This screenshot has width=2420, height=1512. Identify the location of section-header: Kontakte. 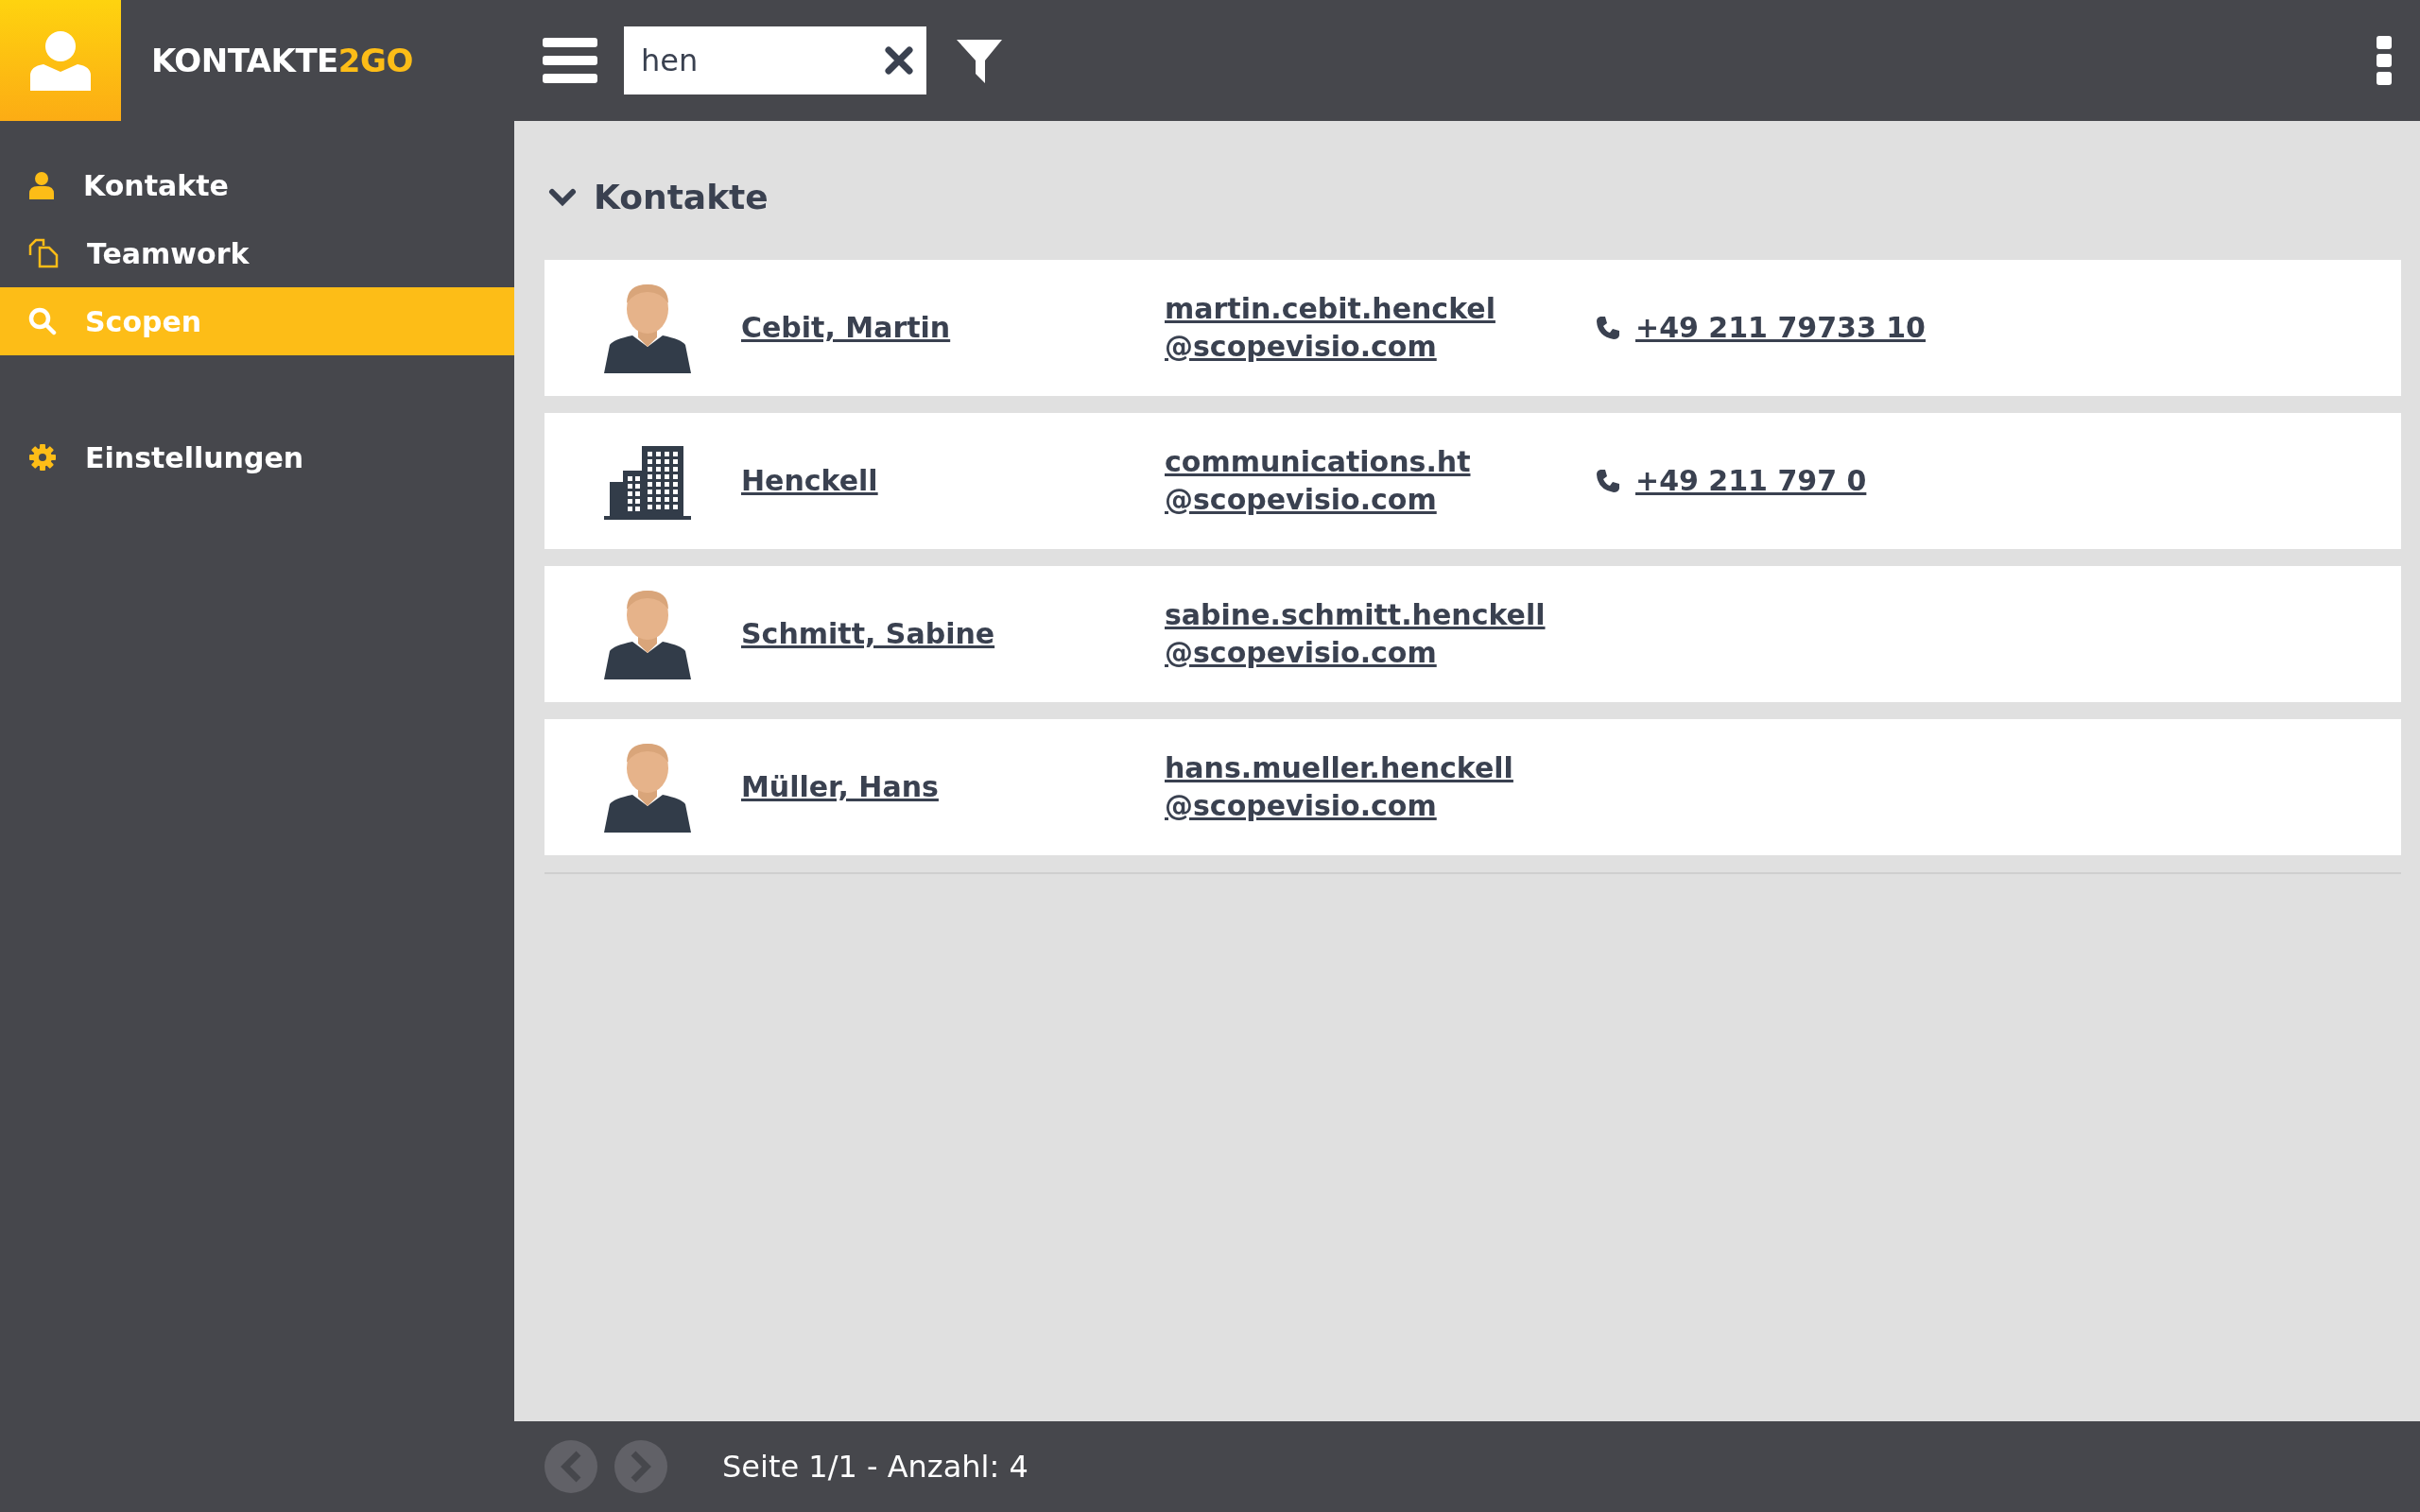
(656, 197).